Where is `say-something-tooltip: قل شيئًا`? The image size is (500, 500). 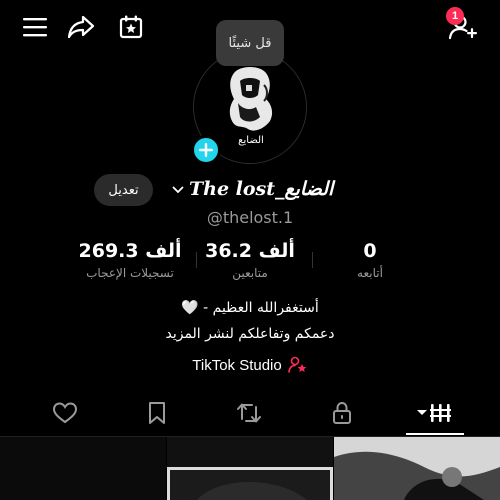
say-something-tooltip: قل شيئًا is located at coordinates (250, 43).